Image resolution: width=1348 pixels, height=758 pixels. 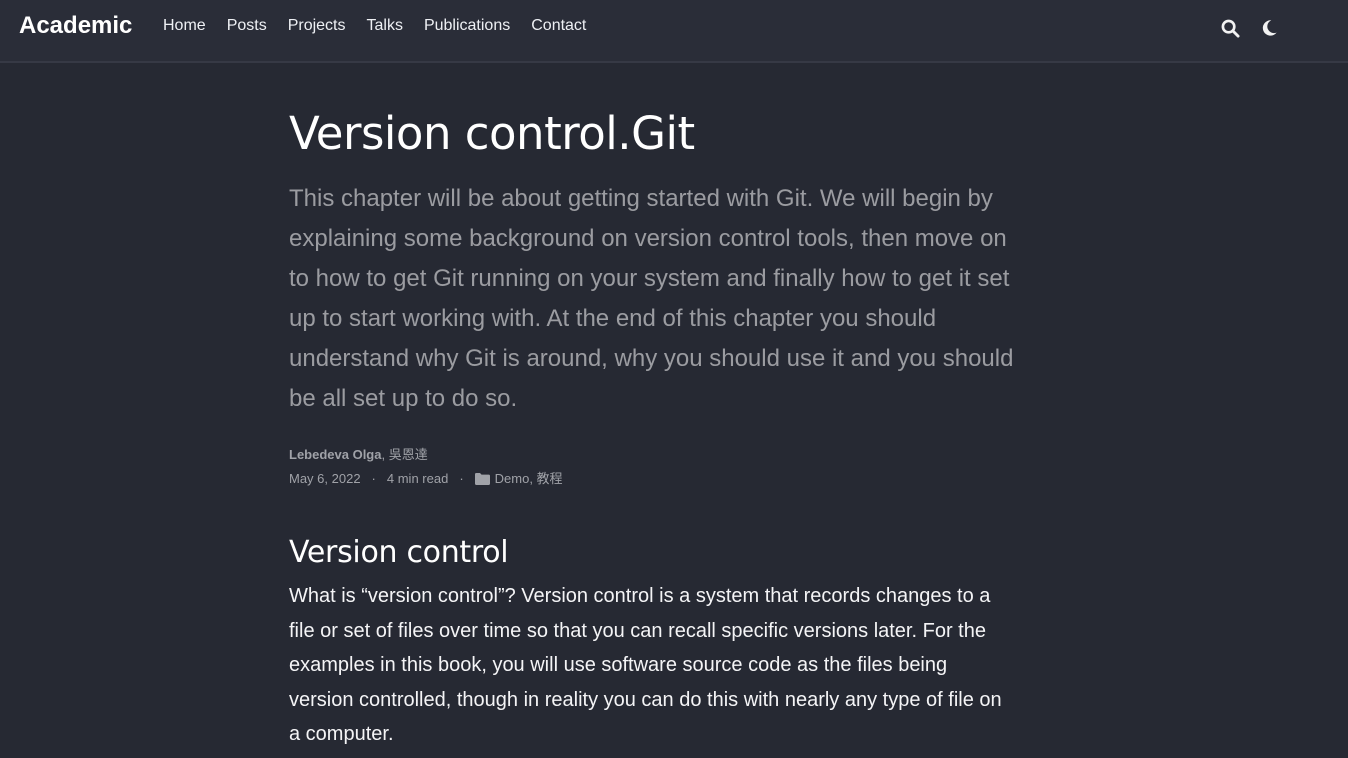 What do you see at coordinates (184, 26) in the screenshot?
I see `nav-link-home: Home` at bounding box center [184, 26].